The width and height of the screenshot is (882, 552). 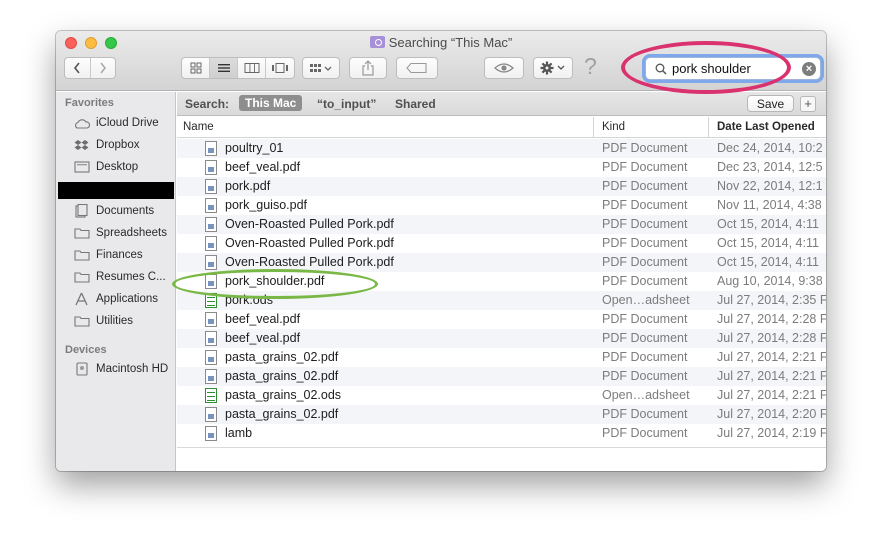 What do you see at coordinates (415, 104) in the screenshot?
I see `scope-shared-button: Shared` at bounding box center [415, 104].